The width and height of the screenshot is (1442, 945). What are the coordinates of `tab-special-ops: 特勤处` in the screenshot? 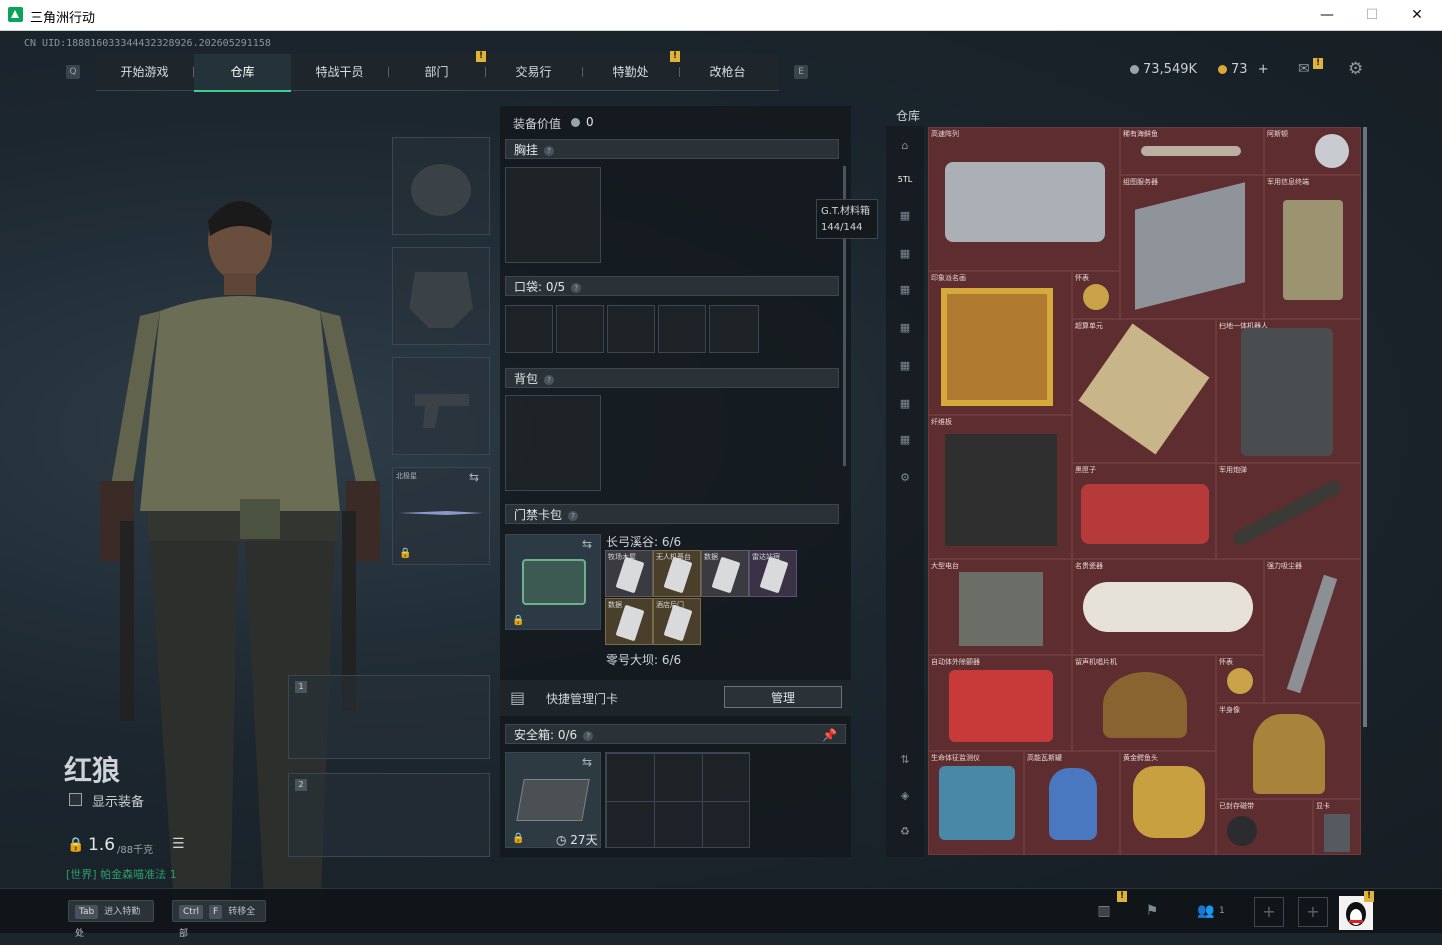 It's located at (630, 72).